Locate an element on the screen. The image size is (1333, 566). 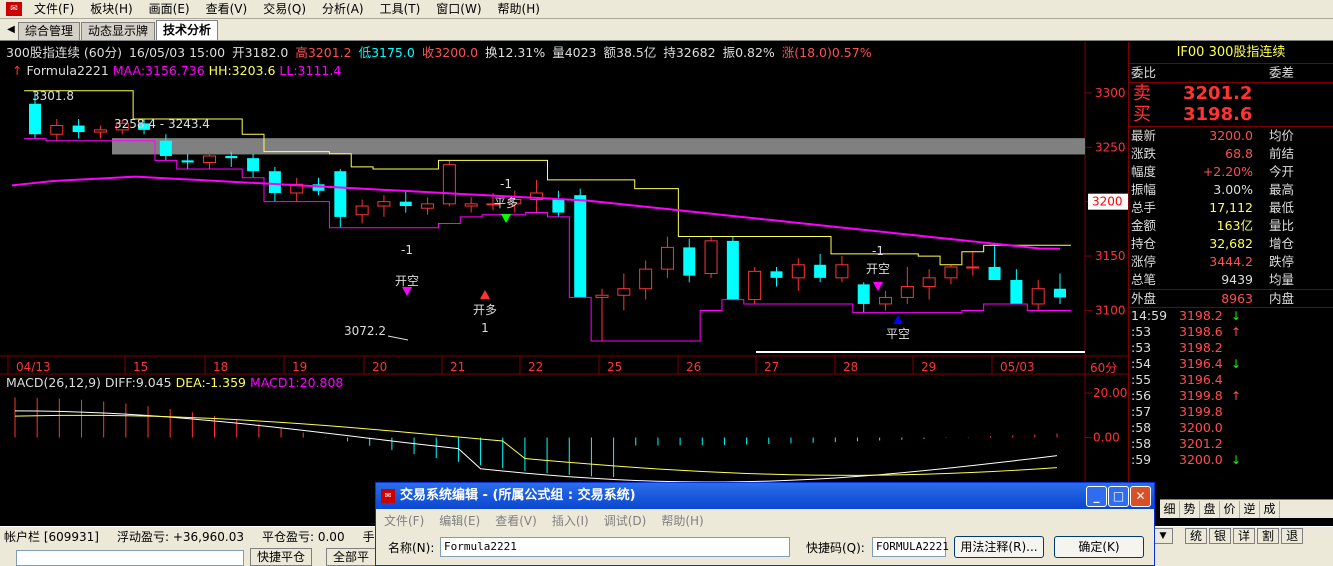
dialog-menu-file: 文件(F) is located at coordinates (404, 521).